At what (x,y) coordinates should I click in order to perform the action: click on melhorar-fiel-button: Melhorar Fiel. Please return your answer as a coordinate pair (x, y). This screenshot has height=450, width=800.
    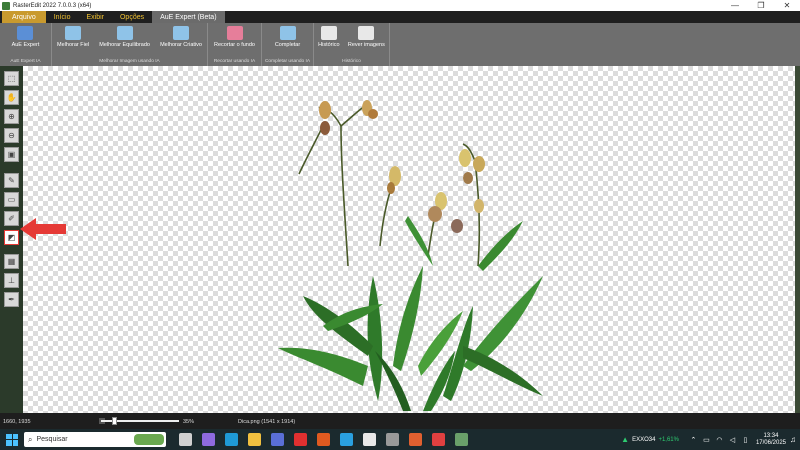
    Looking at the image, I should click on (73, 37).